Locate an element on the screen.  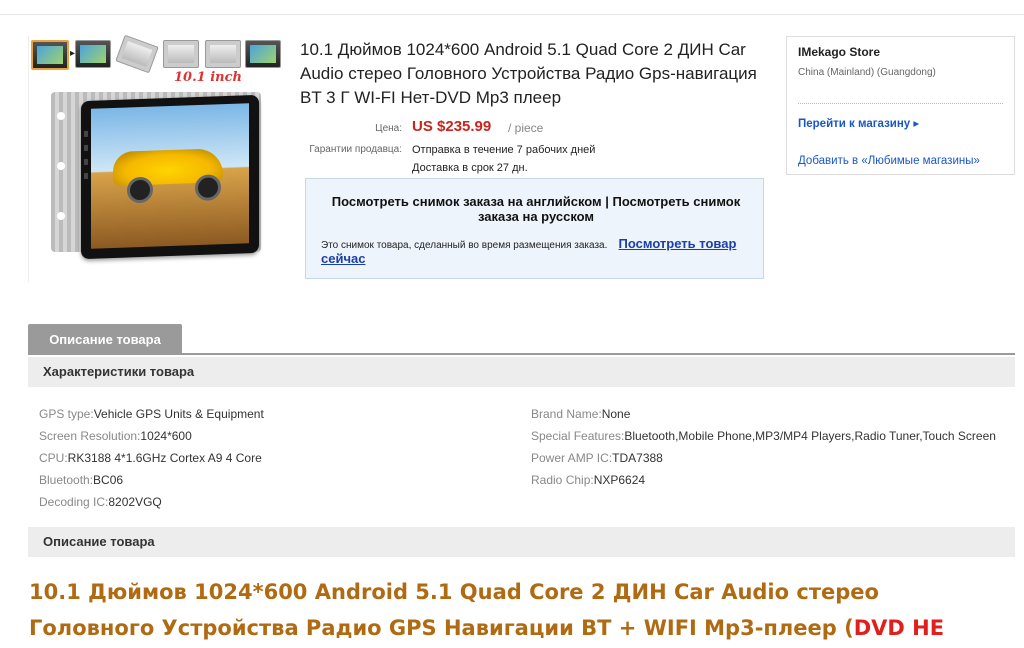
product-gallery: ▸ 10.1 inch is located at coordinates (154, 158).